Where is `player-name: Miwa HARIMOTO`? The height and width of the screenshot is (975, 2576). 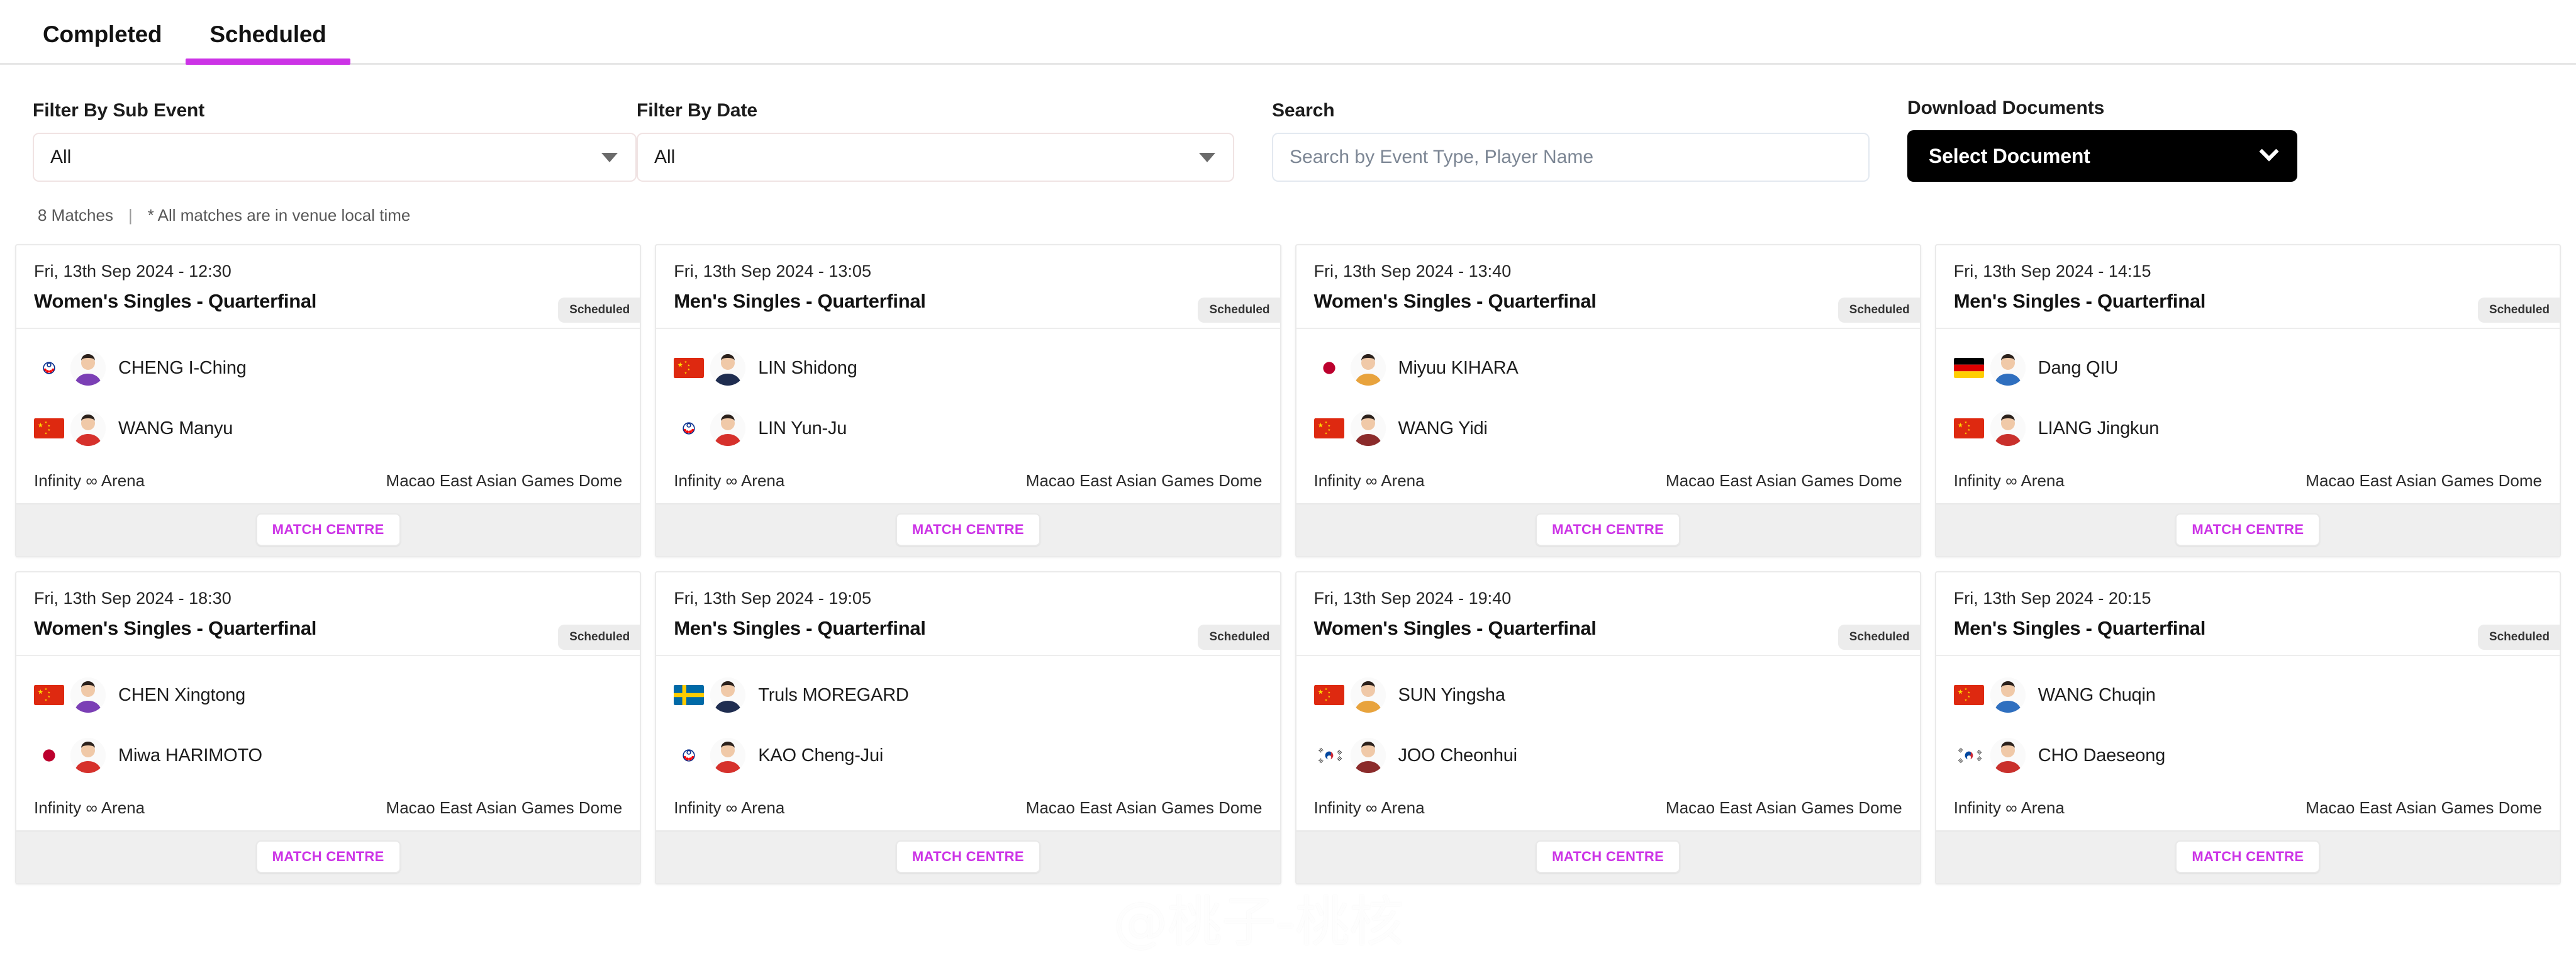 player-name: Miwa HARIMOTO is located at coordinates (190, 755).